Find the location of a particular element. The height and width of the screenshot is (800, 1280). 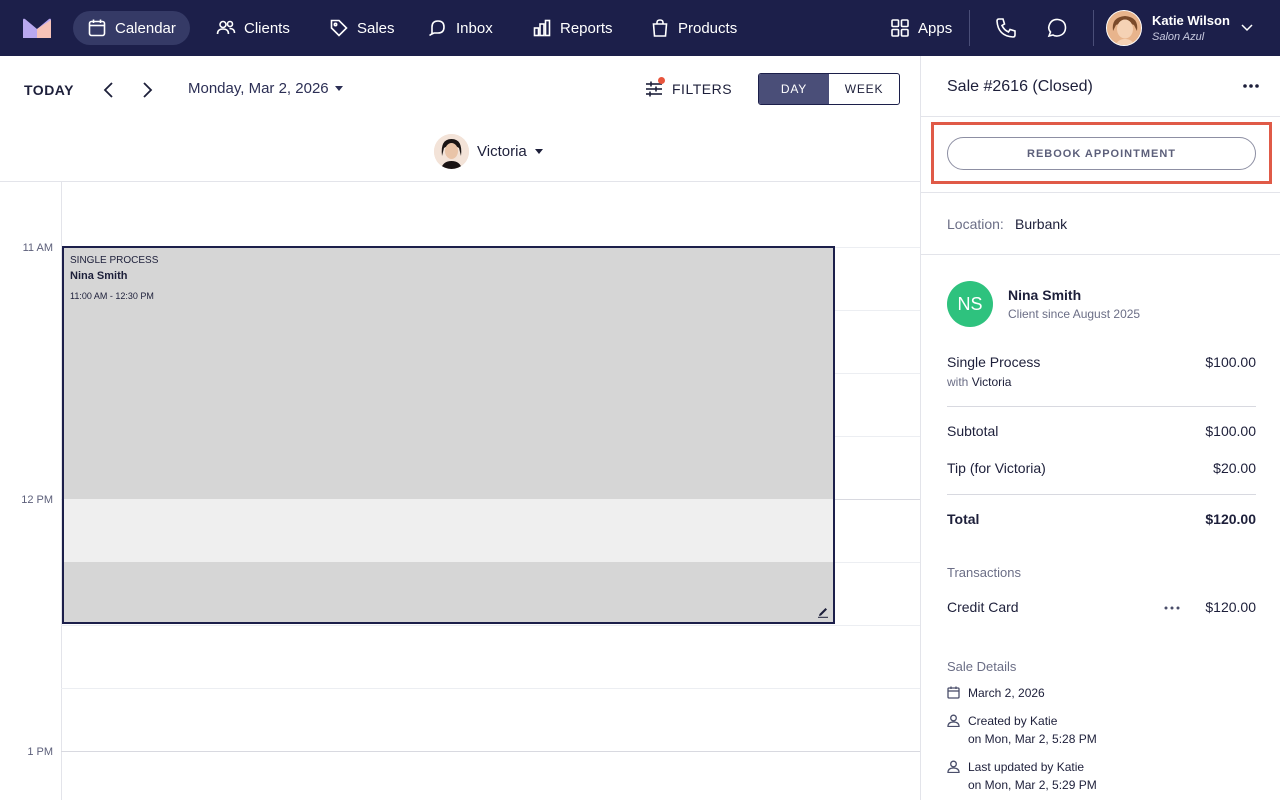

appointment-service: SINGLE PROCESS is located at coordinates (114, 260).